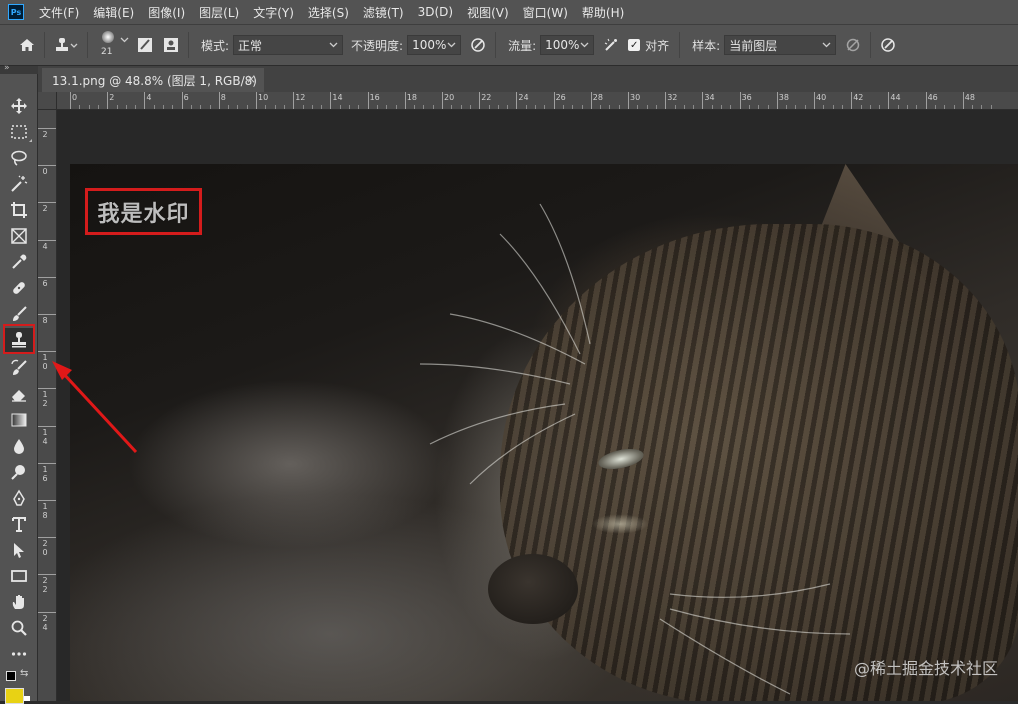 The height and width of the screenshot is (704, 1018). I want to click on aligned-checkbox: ✓, so click(634, 45).